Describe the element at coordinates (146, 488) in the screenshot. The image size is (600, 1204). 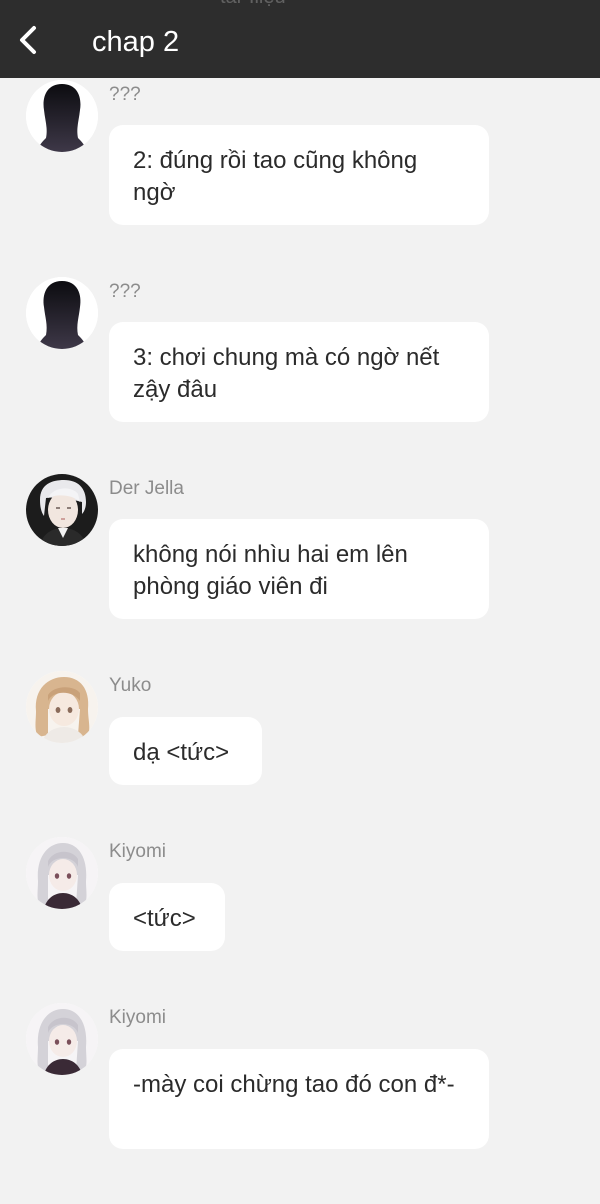
I see `sender-name: Der Jella` at that location.